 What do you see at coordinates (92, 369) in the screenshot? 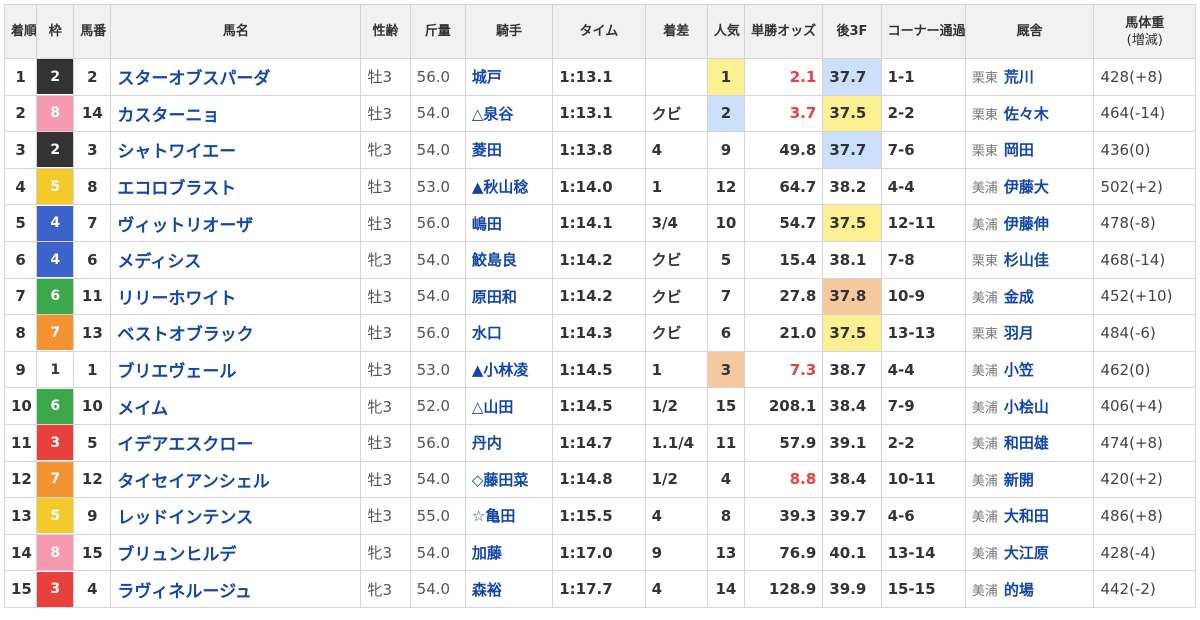
I see `umaban-cell: 1` at bounding box center [92, 369].